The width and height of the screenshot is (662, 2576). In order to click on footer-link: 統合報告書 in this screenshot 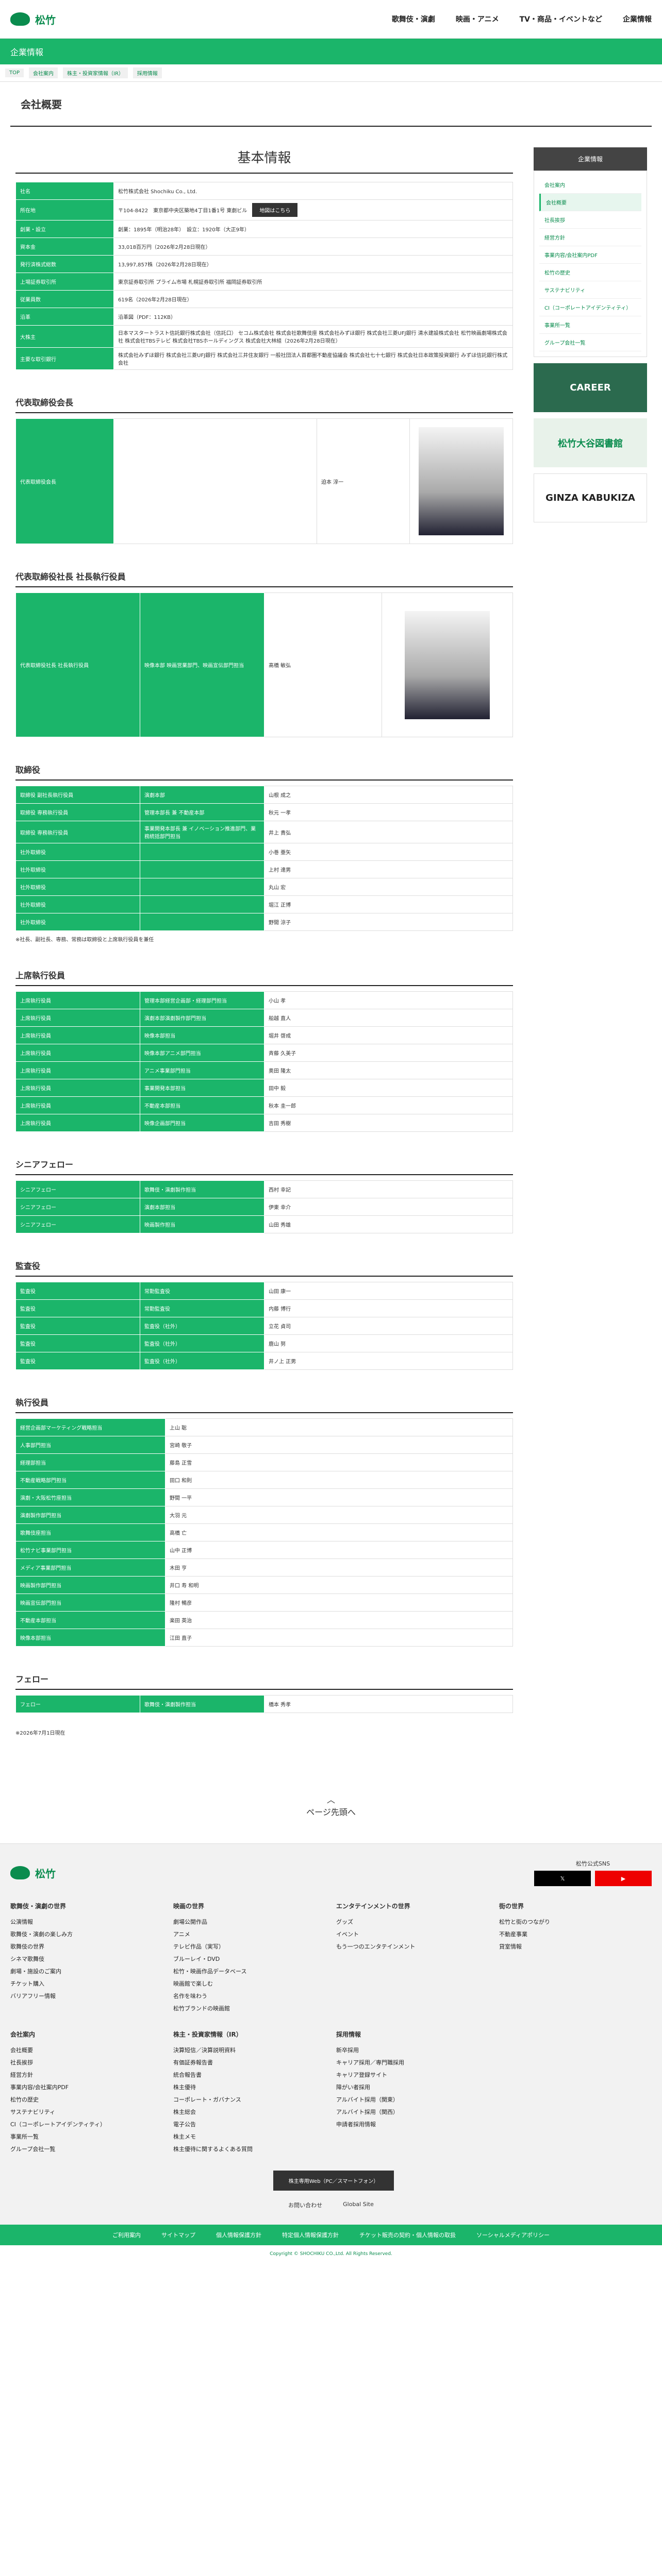, I will do `click(250, 2075)`.